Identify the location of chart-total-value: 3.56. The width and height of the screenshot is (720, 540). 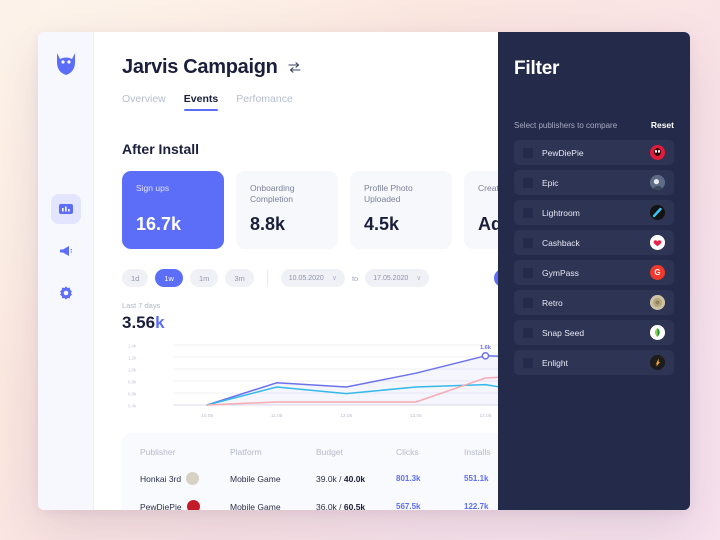
(139, 322).